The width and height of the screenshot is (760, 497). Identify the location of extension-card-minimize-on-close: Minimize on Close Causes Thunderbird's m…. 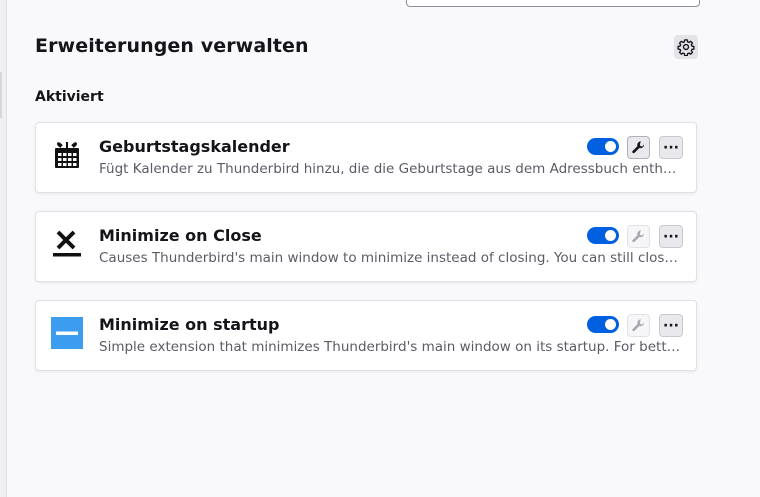
(366, 246).